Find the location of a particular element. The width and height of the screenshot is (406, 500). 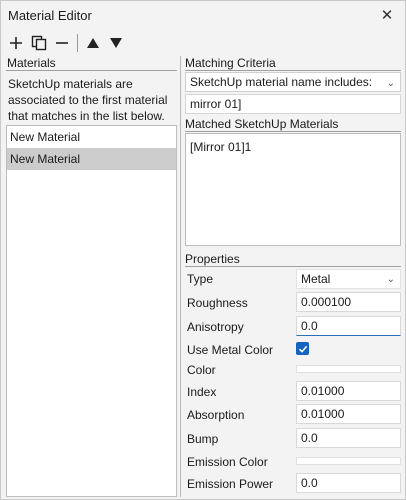

emission-color-label: Emission Color is located at coordinates (227, 462).